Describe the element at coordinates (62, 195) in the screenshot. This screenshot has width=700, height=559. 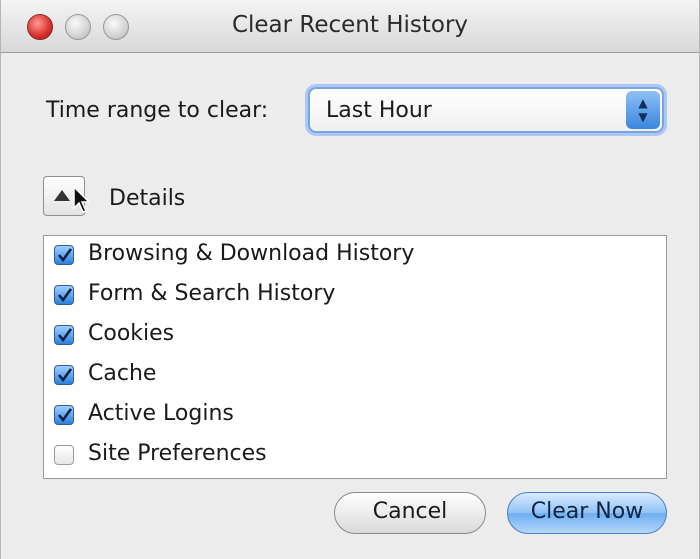
I see `disclosure-triangle-icon` at that location.